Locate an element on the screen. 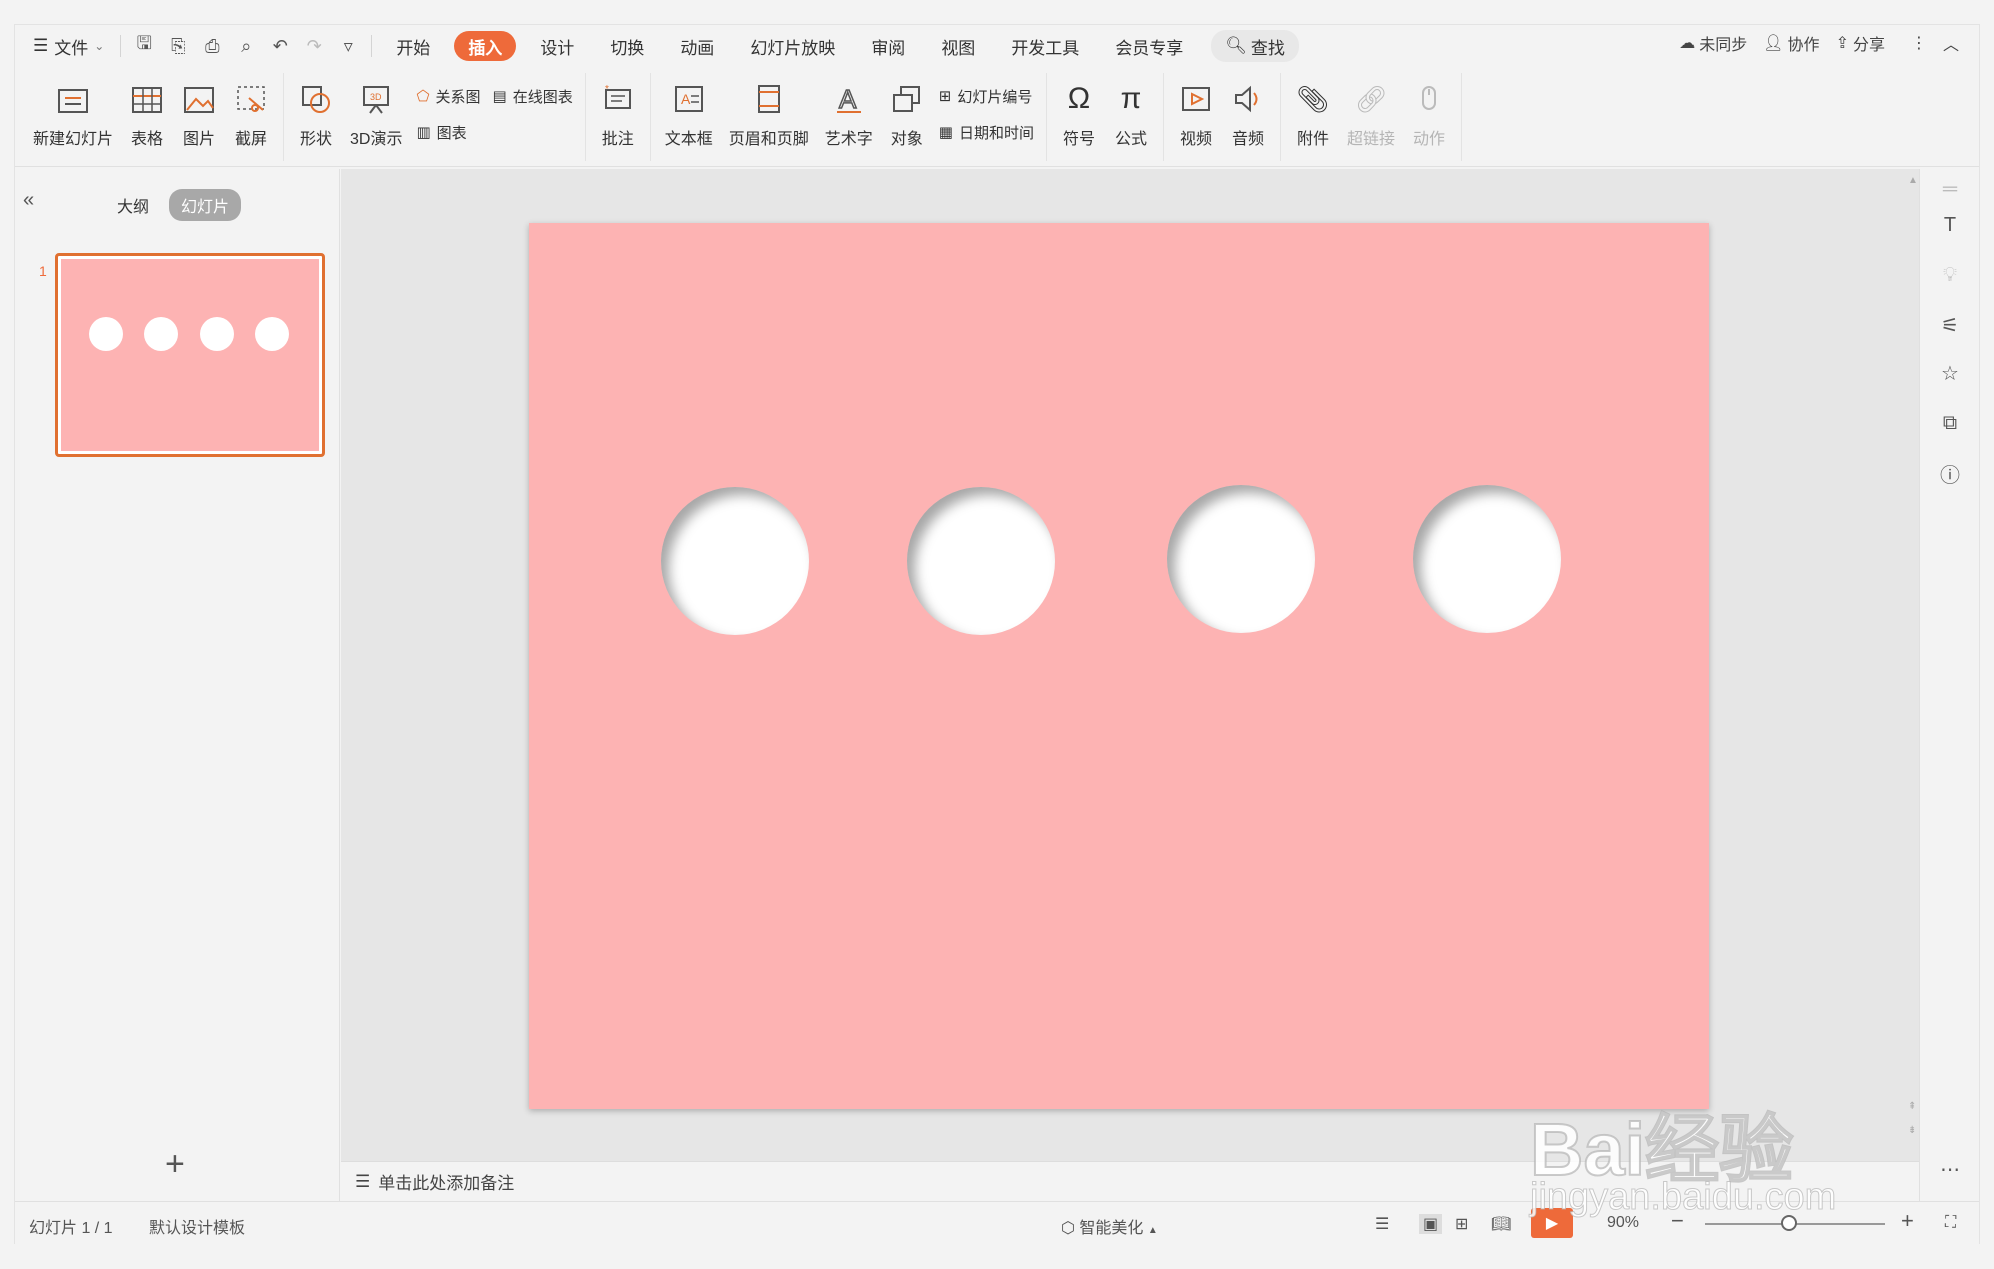  slide-thumbnail is located at coordinates (190, 355).